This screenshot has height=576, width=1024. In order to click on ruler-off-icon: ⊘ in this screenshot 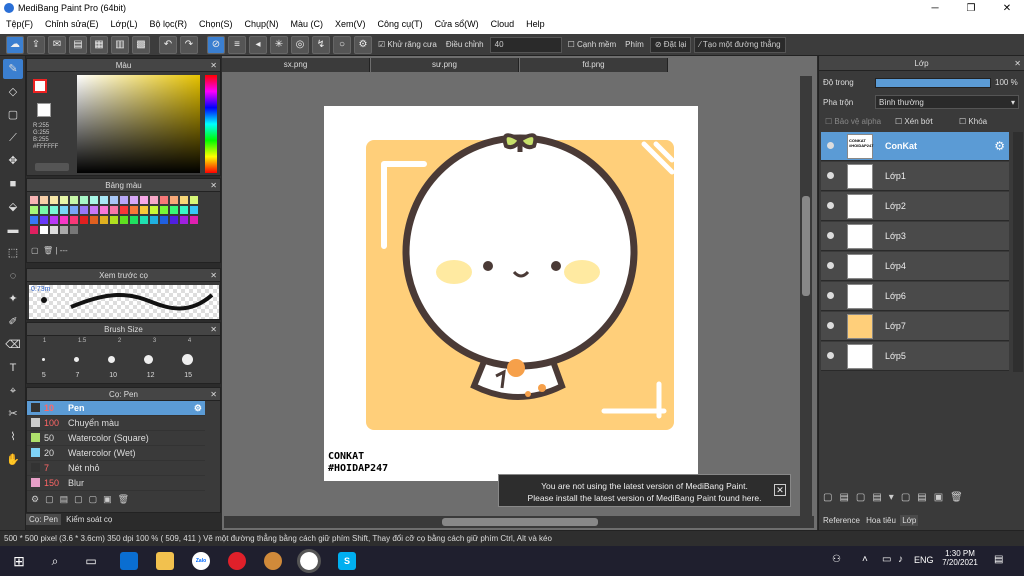, I will do `click(216, 44)`.